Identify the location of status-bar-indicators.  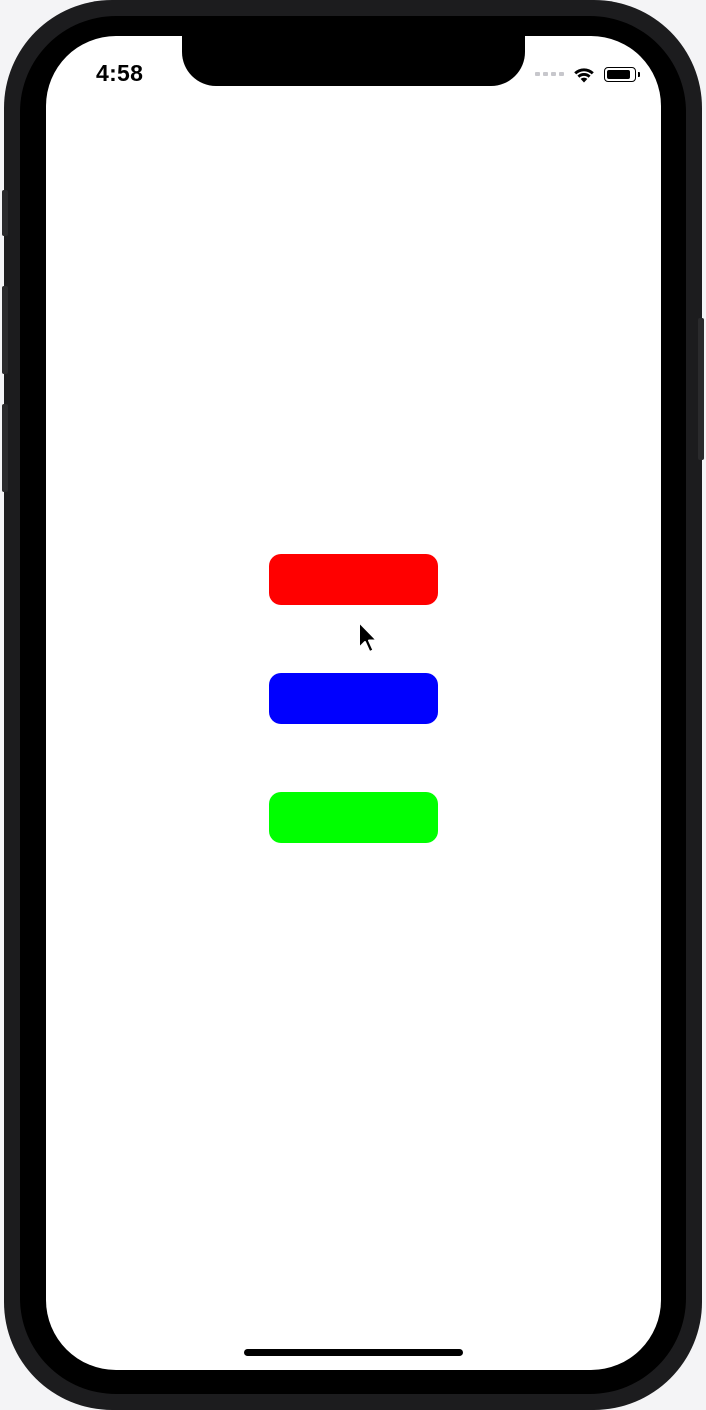
(587, 74).